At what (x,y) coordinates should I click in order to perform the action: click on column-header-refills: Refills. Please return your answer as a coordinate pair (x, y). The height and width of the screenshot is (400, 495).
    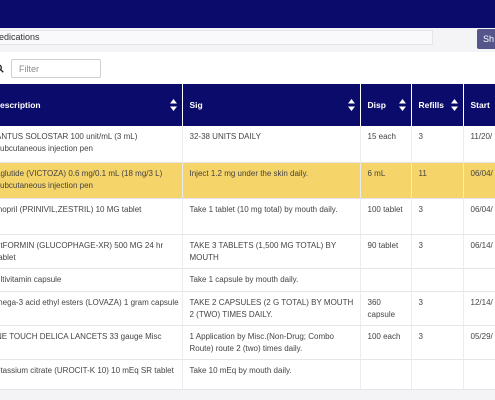
    Looking at the image, I should click on (437, 105).